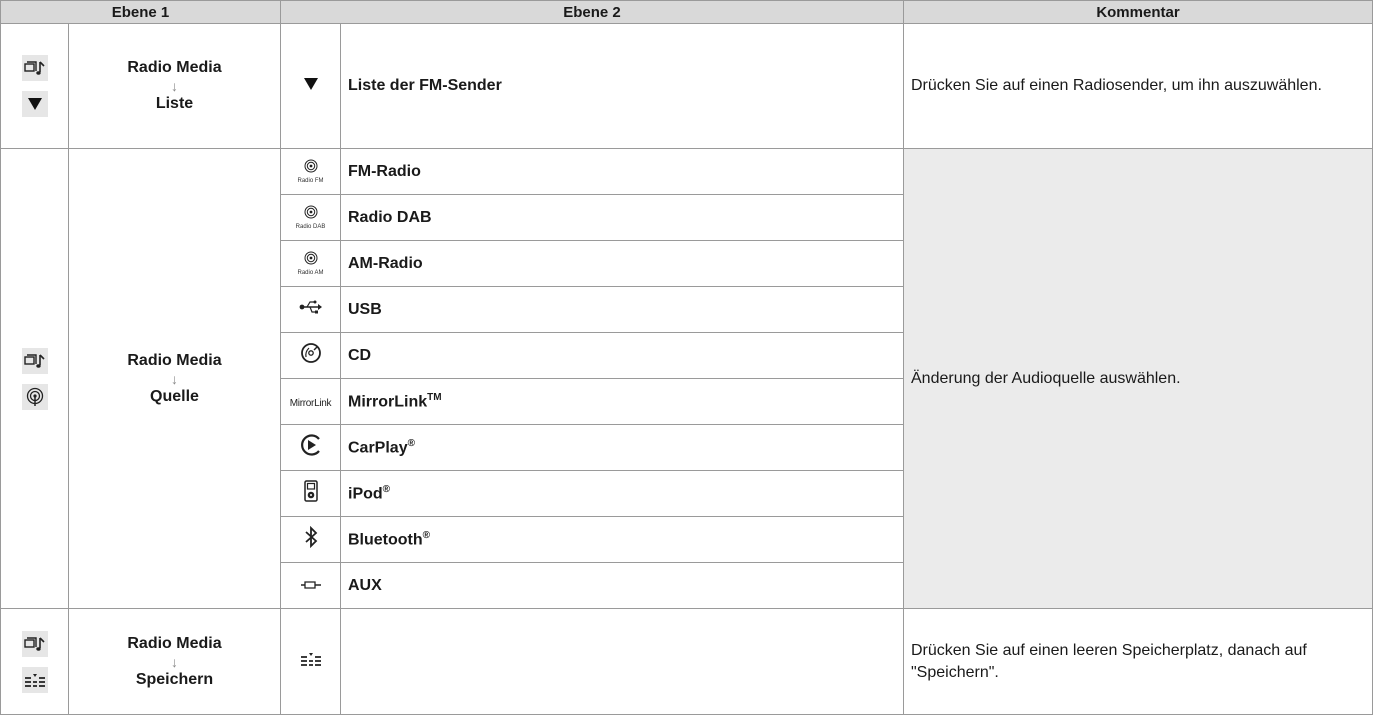  I want to click on icon-caption: MirrorLink, so click(310, 403).